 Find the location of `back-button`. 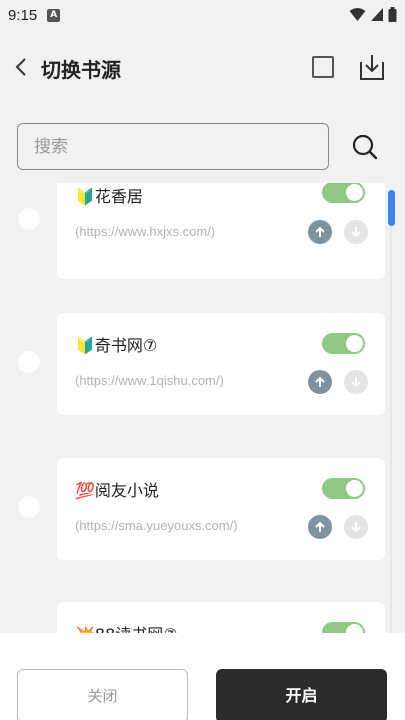

back-button is located at coordinates (21, 67).